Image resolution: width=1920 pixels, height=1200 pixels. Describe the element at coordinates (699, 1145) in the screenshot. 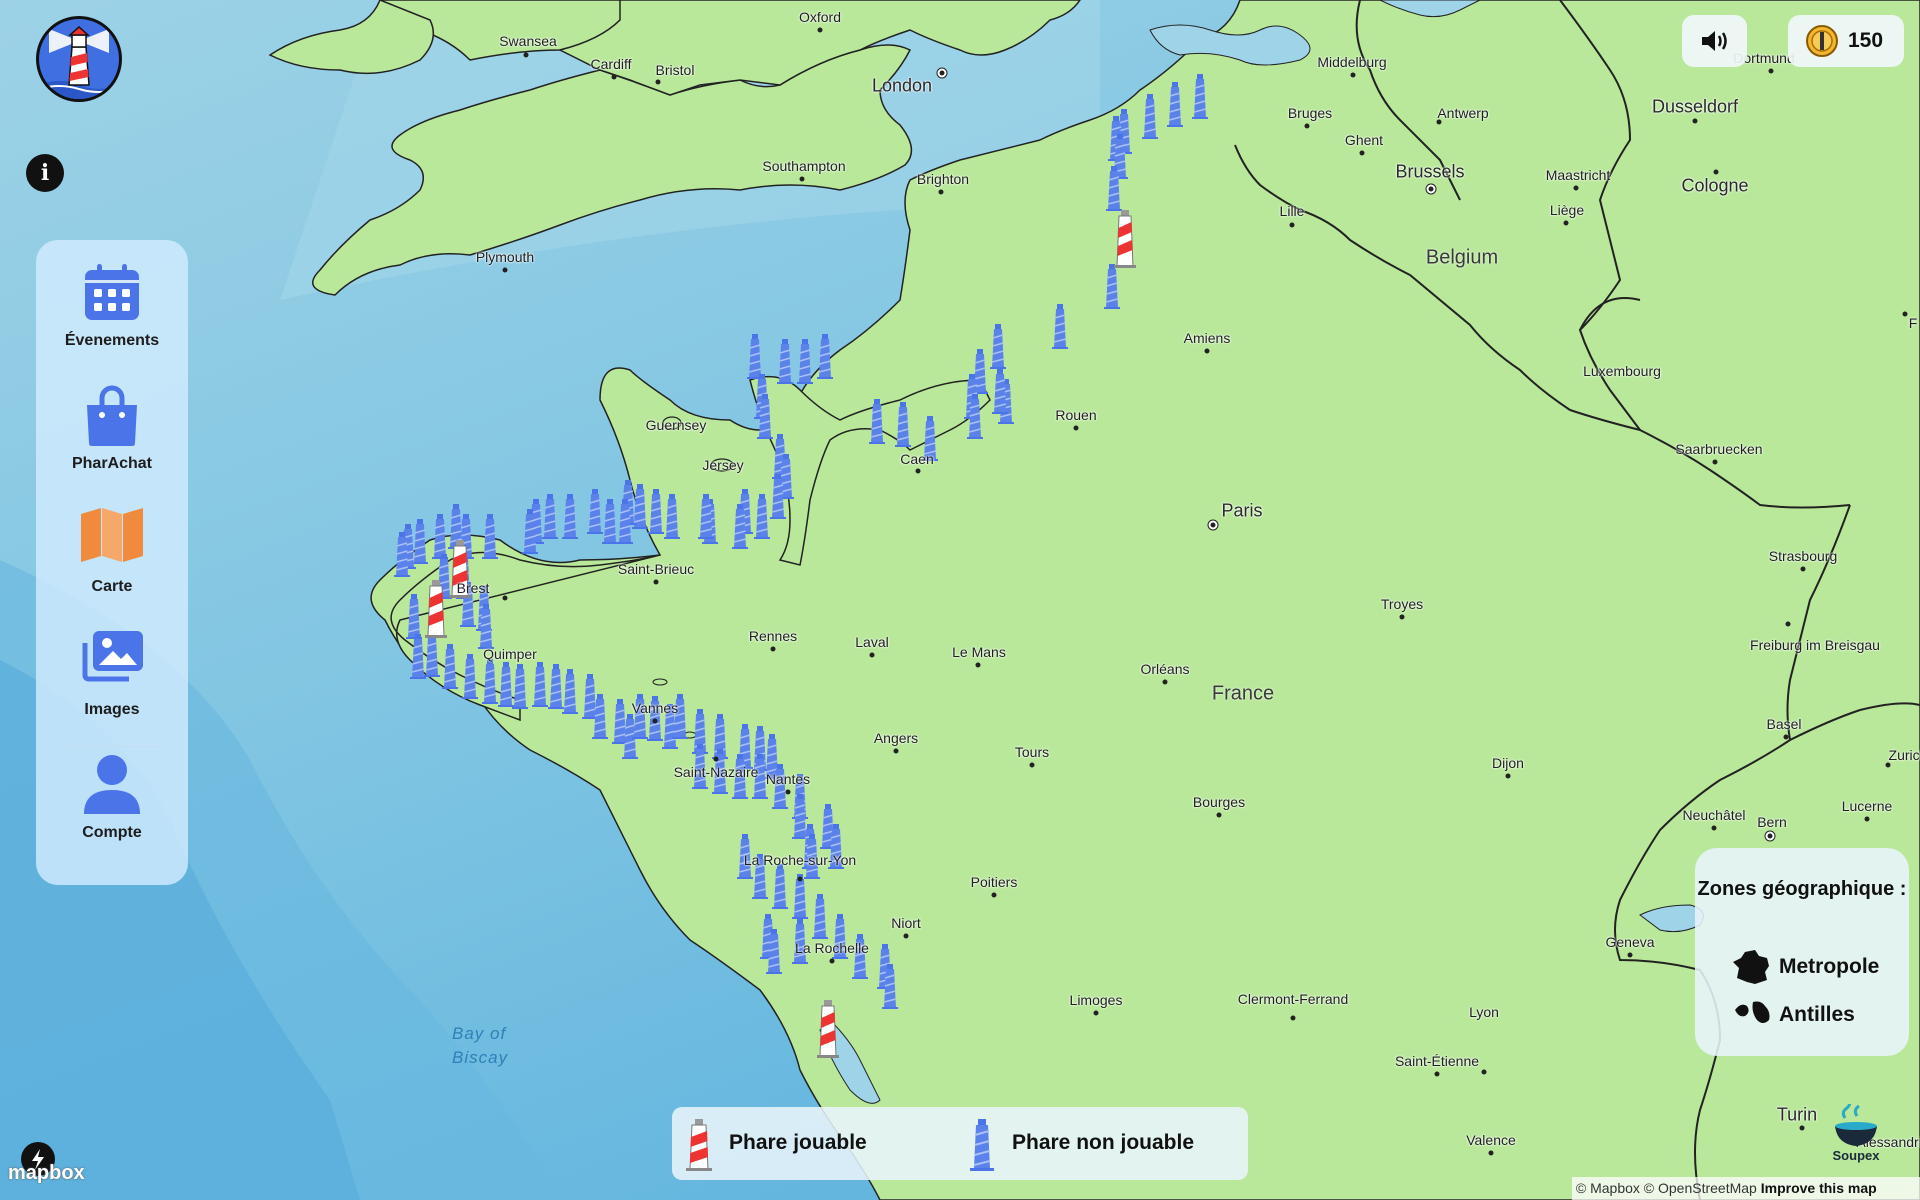

I see `playable-lighthouse-icon` at that location.